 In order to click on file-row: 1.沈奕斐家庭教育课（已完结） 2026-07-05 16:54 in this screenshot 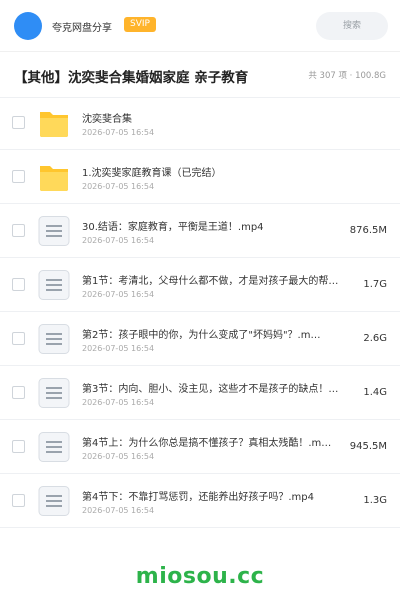, I will do `click(200, 177)`.